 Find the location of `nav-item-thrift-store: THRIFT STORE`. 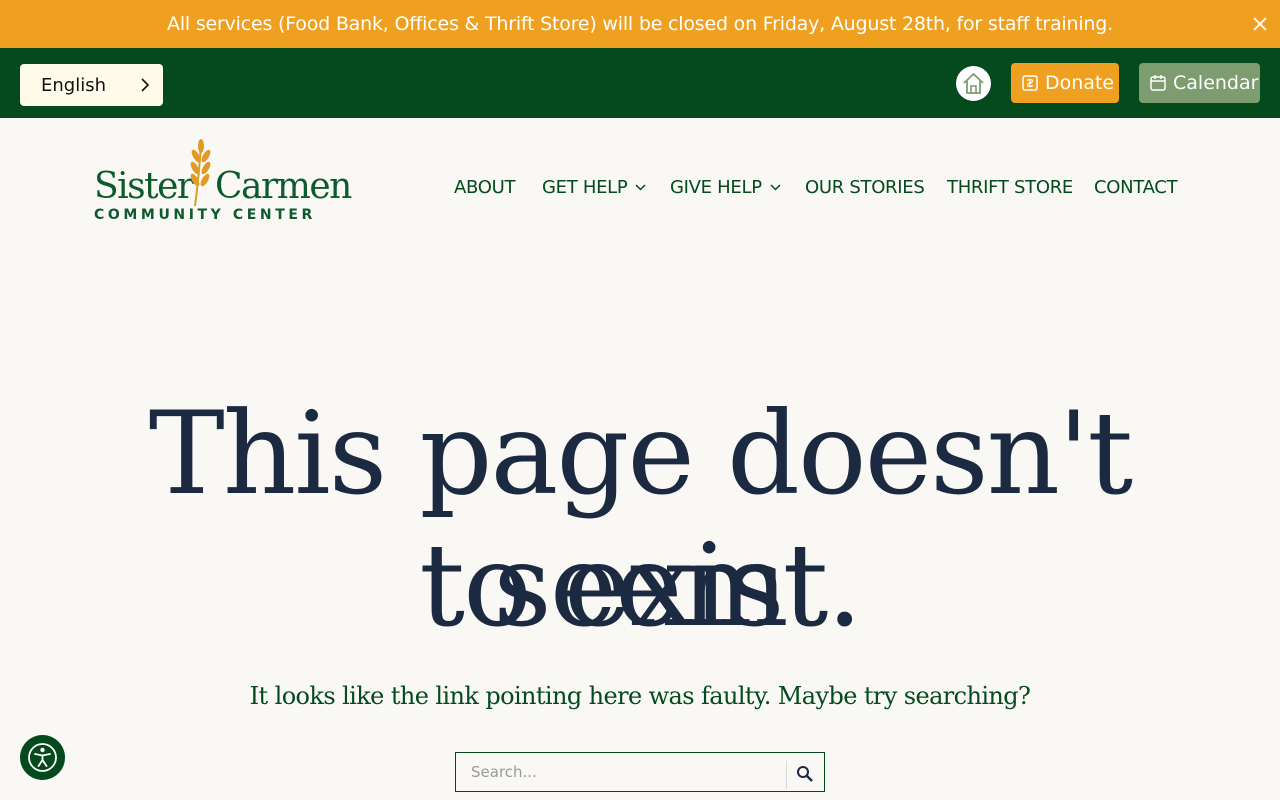

nav-item-thrift-store: THRIFT STORE is located at coordinates (1010, 187).